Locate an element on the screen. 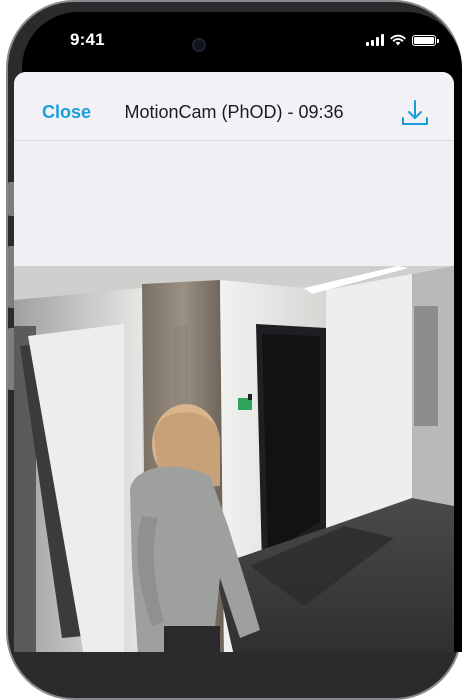 The image size is (468, 700). front-camera is located at coordinates (199, 45).